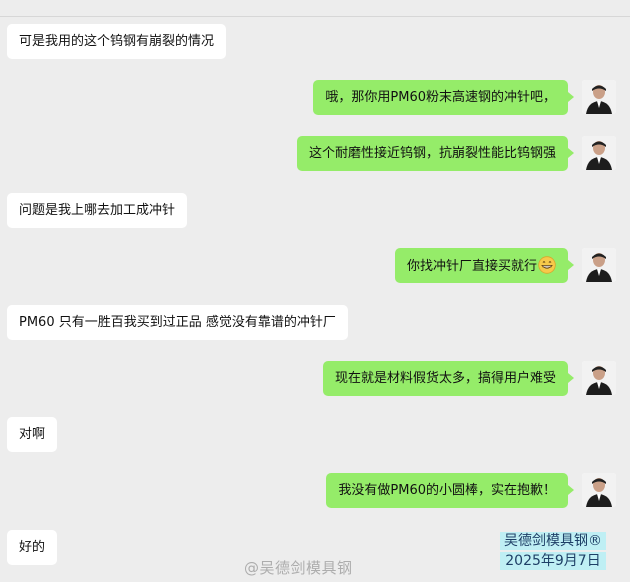 The image size is (630, 582). I want to click on message-bubble-incoming: 对啊, so click(32, 434).